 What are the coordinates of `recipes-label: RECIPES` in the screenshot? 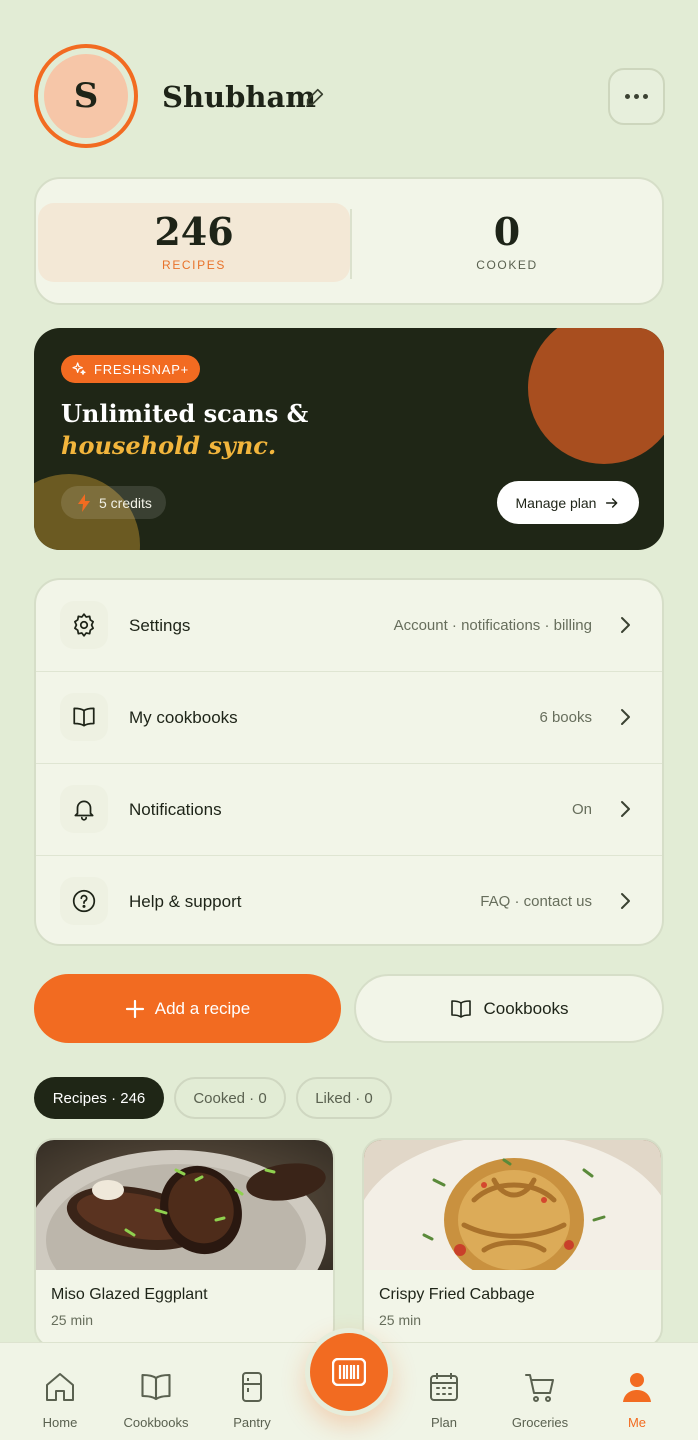 It's located at (194, 265).